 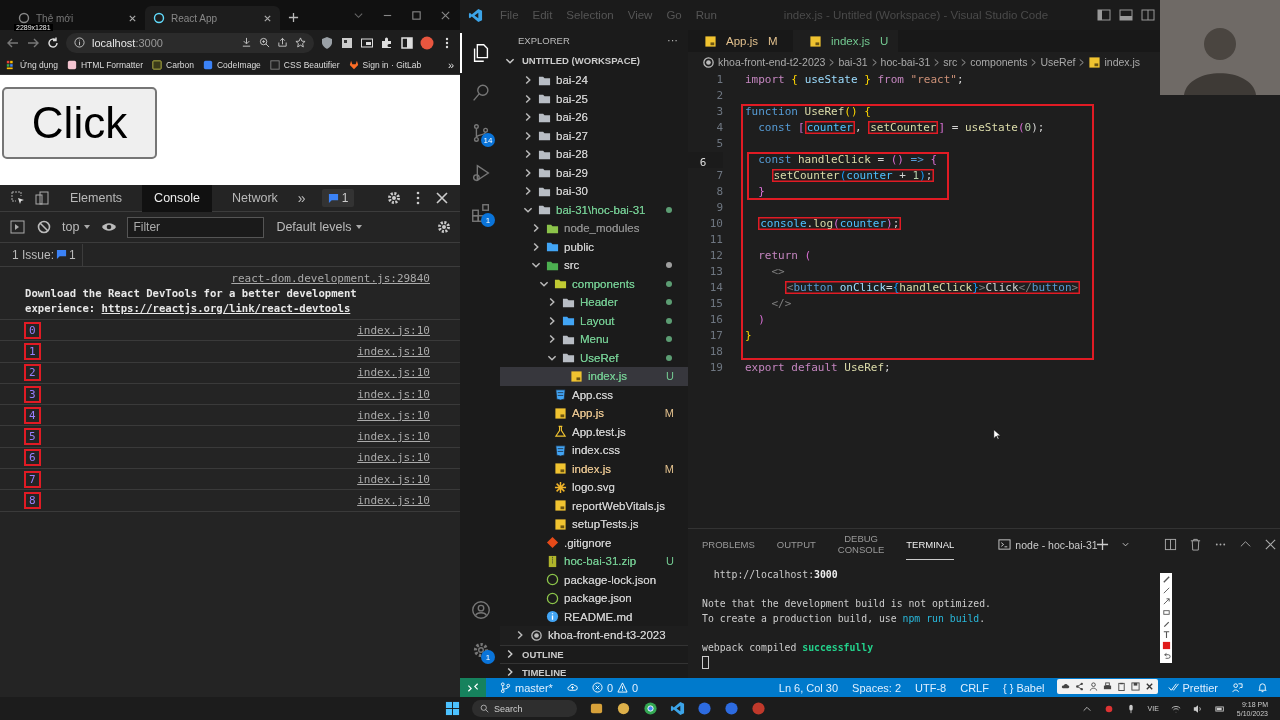 I want to click on pen-icon, so click(x=1166, y=579).